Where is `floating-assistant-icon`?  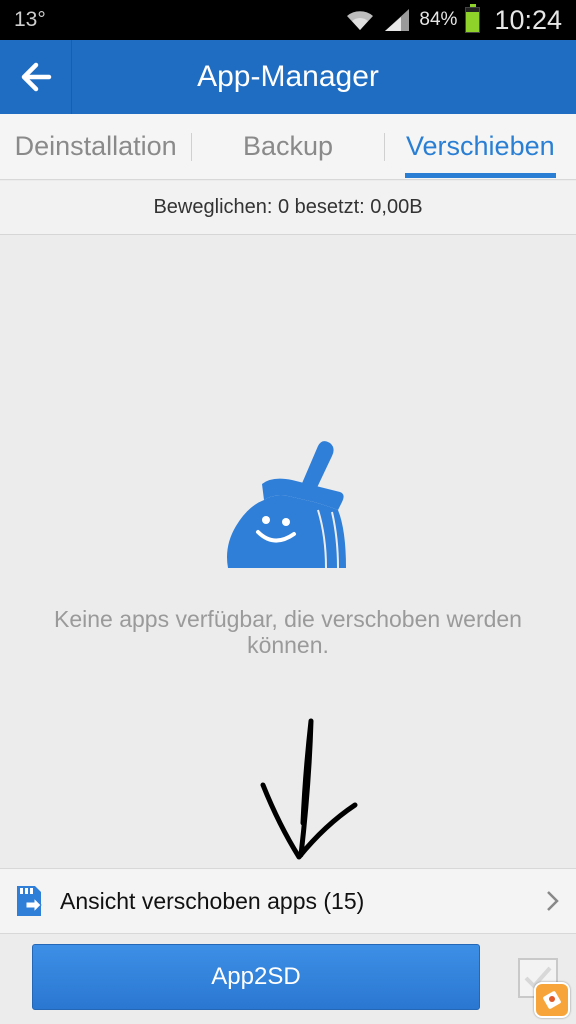
floating-assistant-icon is located at coordinates (552, 1000).